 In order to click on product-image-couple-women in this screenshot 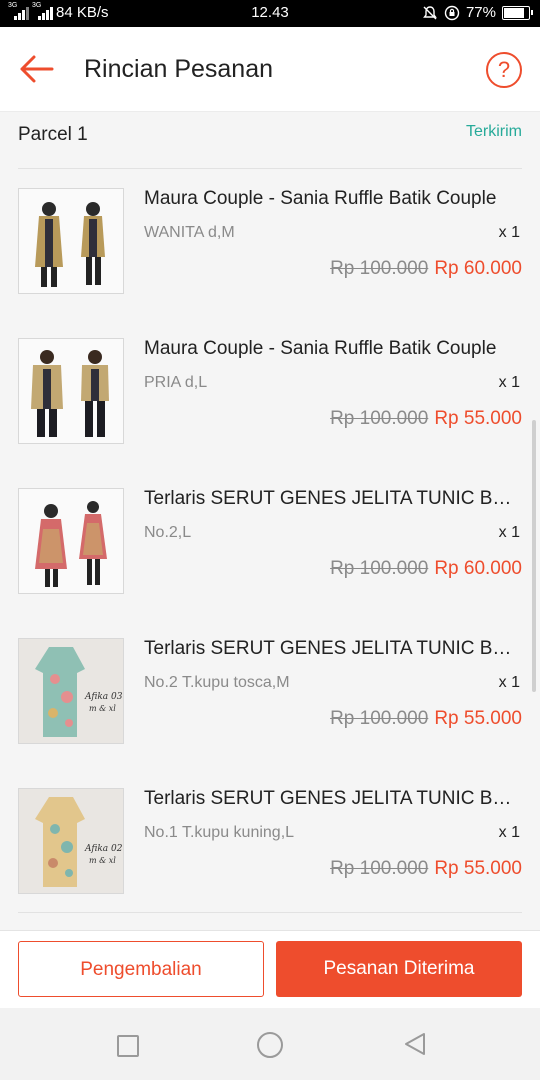, I will do `click(71, 241)`.